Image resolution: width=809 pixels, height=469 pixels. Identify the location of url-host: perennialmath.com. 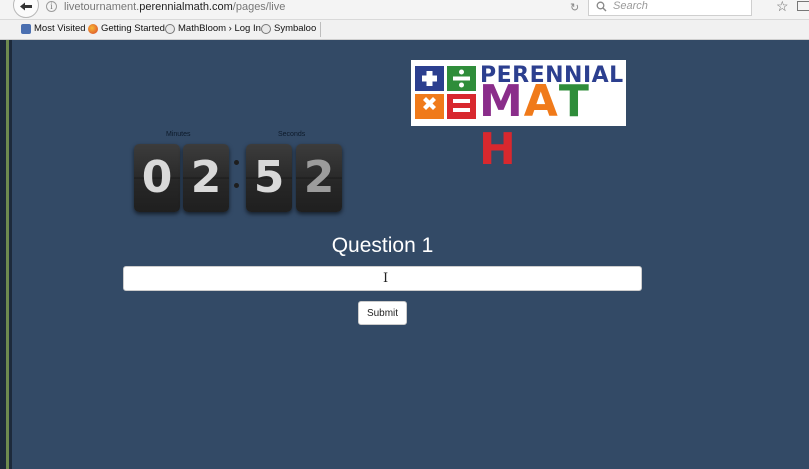
(186, 7).